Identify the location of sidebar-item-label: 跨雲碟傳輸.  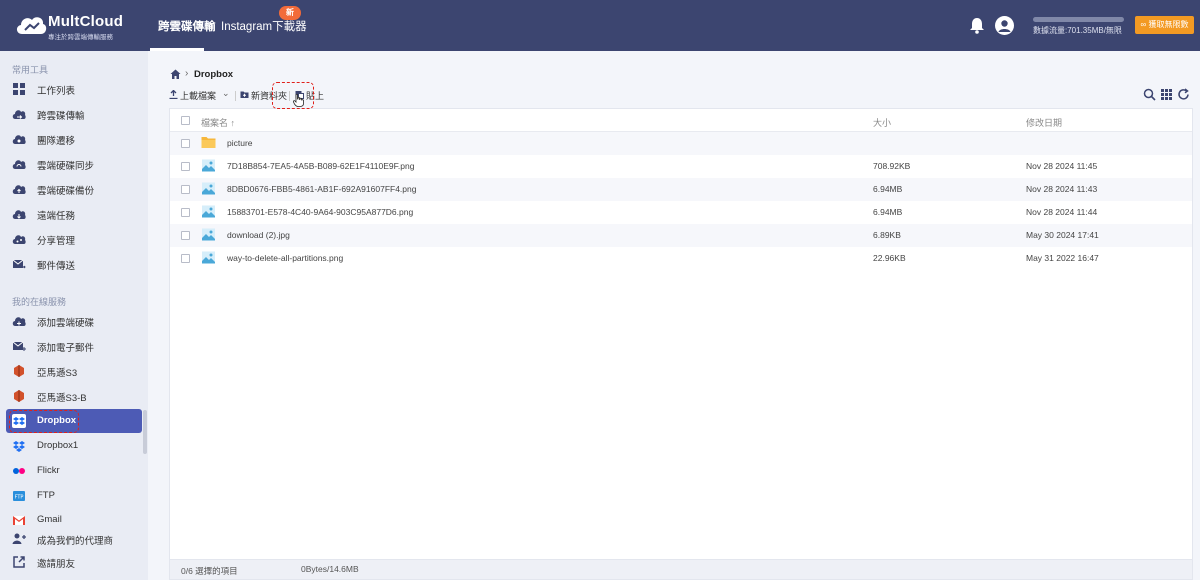
(61, 116).